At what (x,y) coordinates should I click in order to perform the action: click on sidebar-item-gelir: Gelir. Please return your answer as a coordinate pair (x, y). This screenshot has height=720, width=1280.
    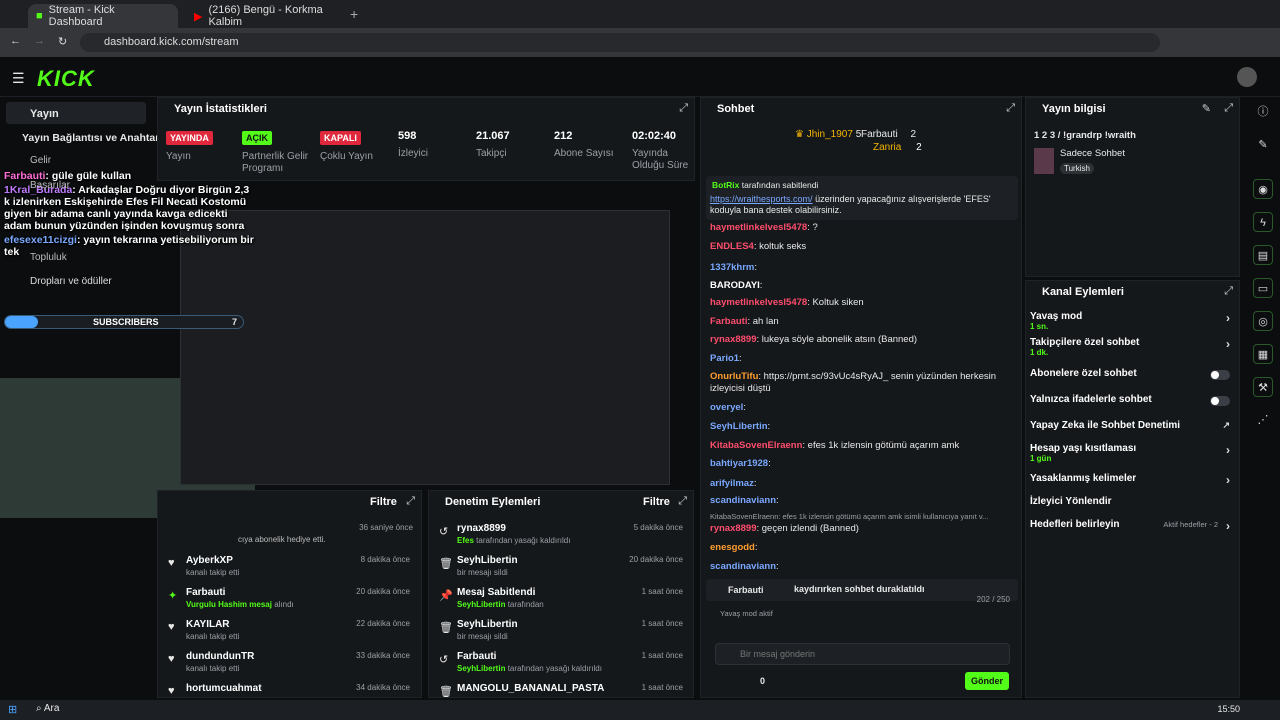
    Looking at the image, I should click on (40, 160).